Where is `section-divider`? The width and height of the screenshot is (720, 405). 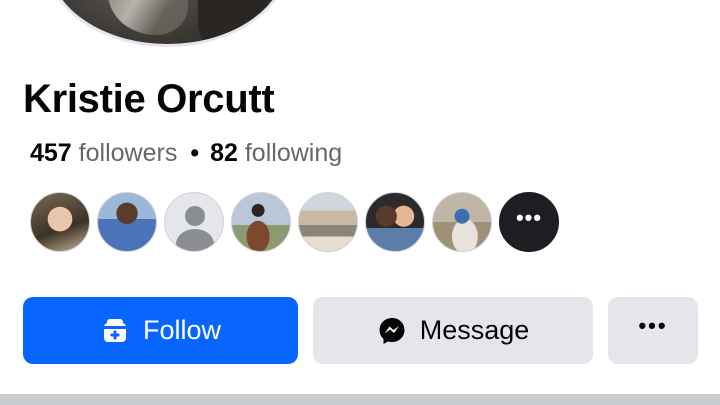 section-divider is located at coordinates (360, 399).